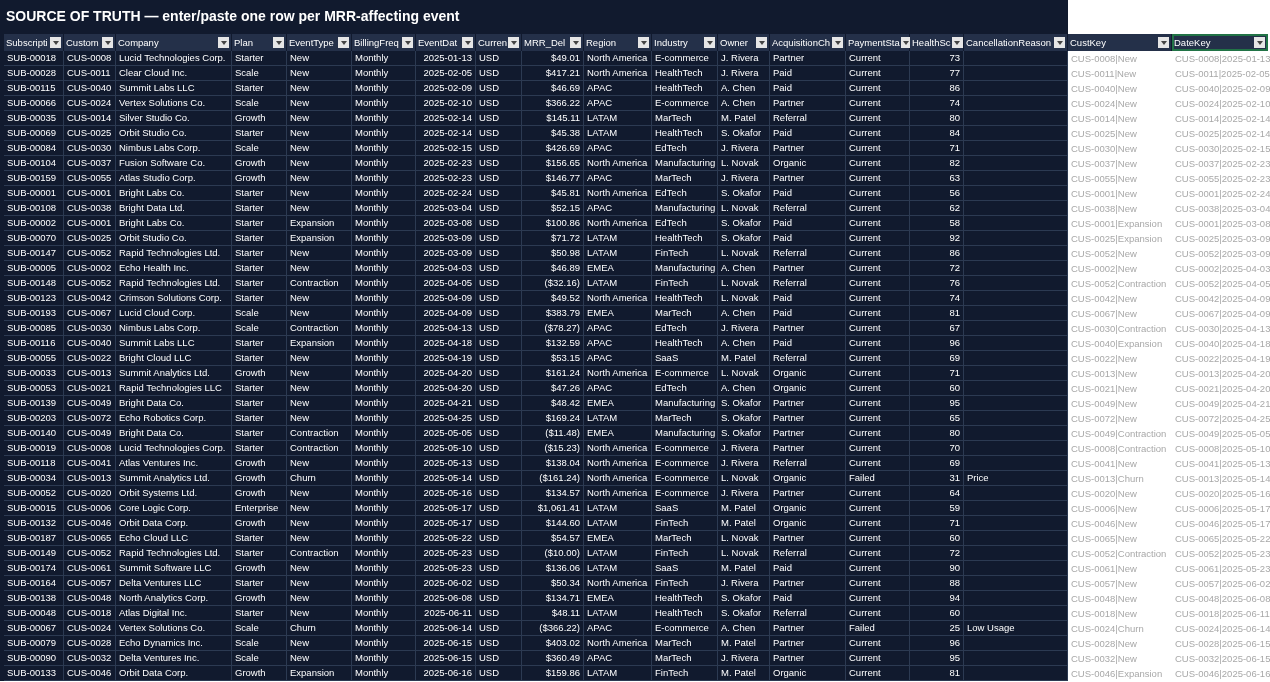  I want to click on table-cell: SUB-00028, so click(32, 73).